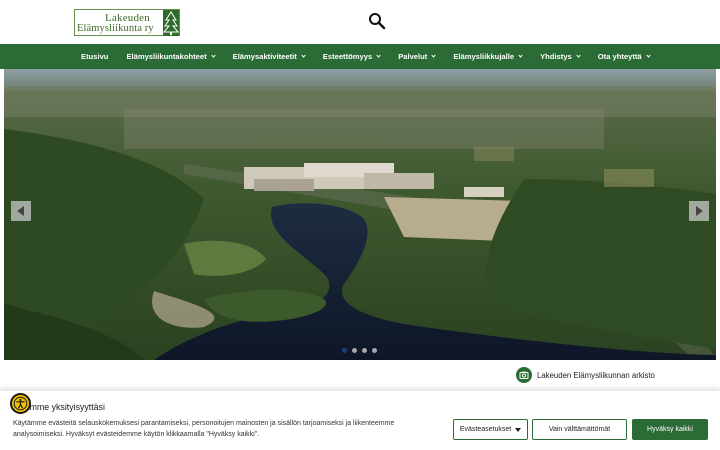  What do you see at coordinates (21, 211) in the screenshot?
I see `slider-prev-button` at bounding box center [21, 211].